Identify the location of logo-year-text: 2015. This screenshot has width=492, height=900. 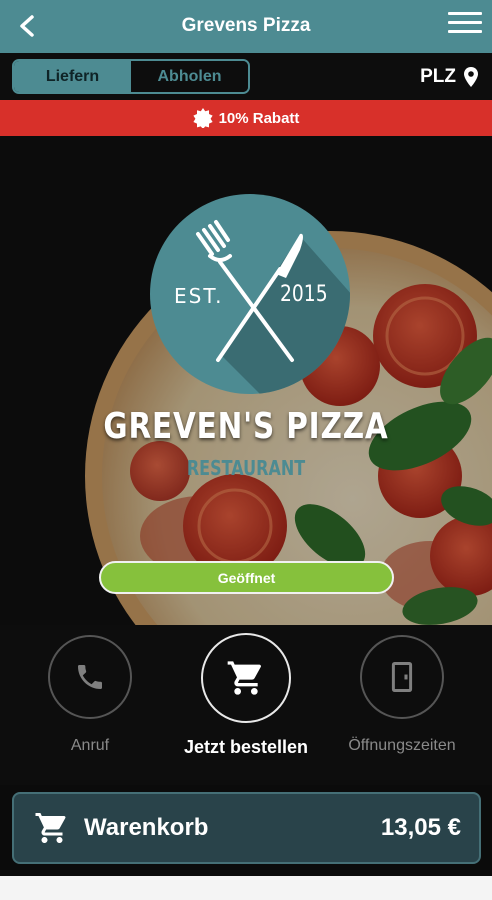
(304, 294).